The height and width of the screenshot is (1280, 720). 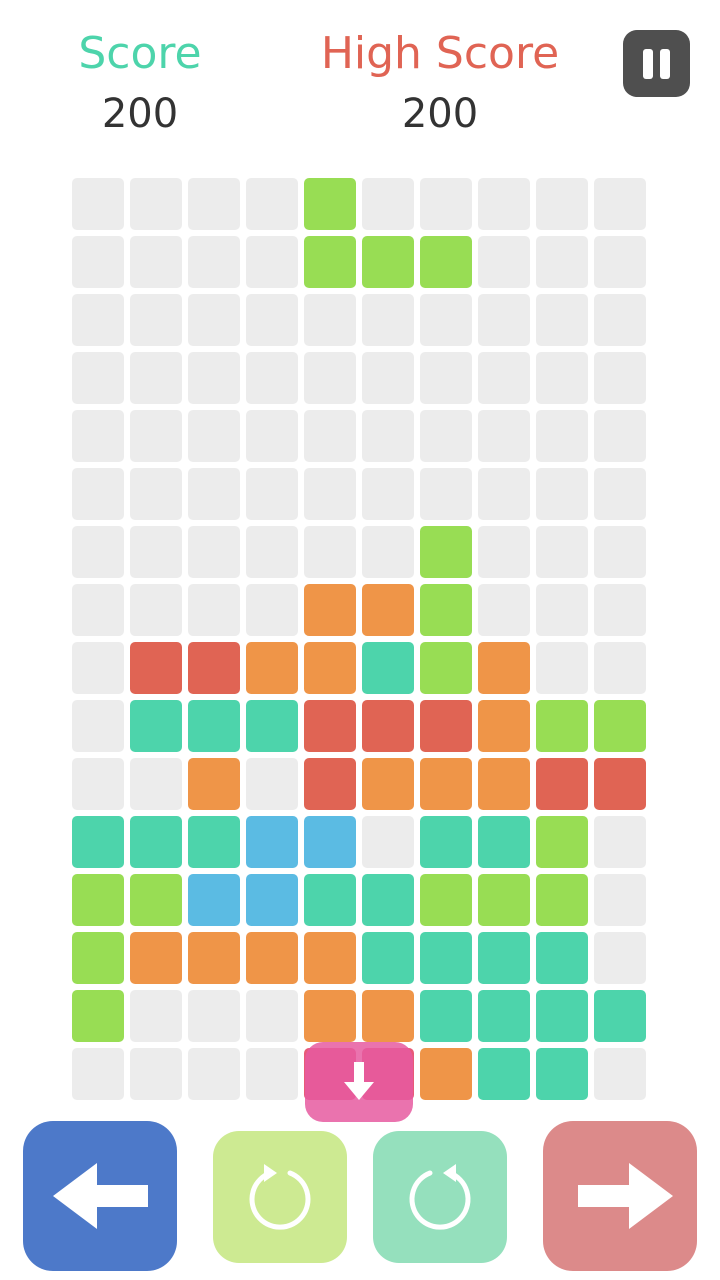 I want to click on rotate-left-button, so click(x=280, y=1197).